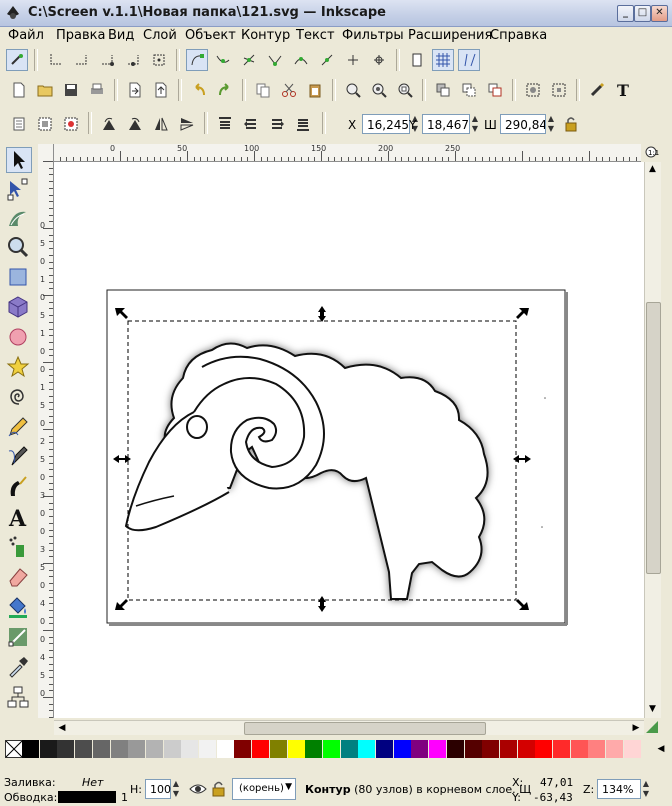  What do you see at coordinates (26, 35) in the screenshot?
I see `menu-file: Файл` at bounding box center [26, 35].